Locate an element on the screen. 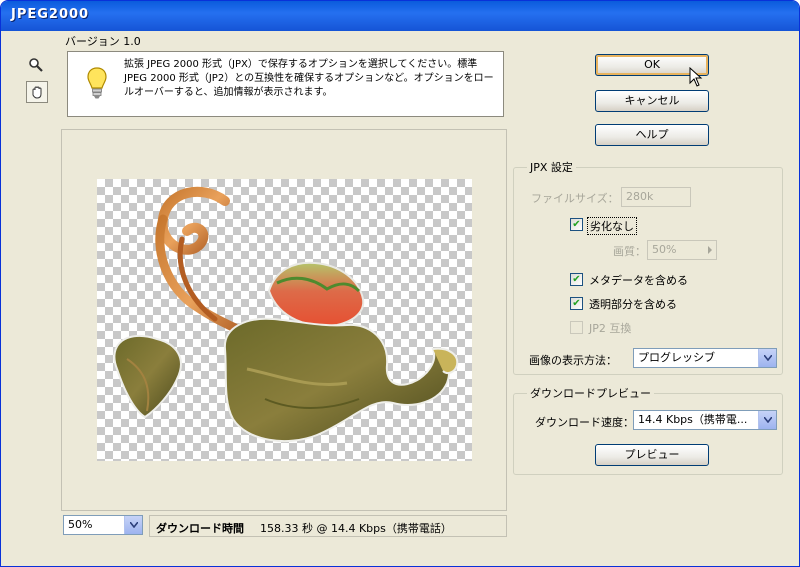  download-speed-label: ダウンロード速度： is located at coordinates (584, 422).